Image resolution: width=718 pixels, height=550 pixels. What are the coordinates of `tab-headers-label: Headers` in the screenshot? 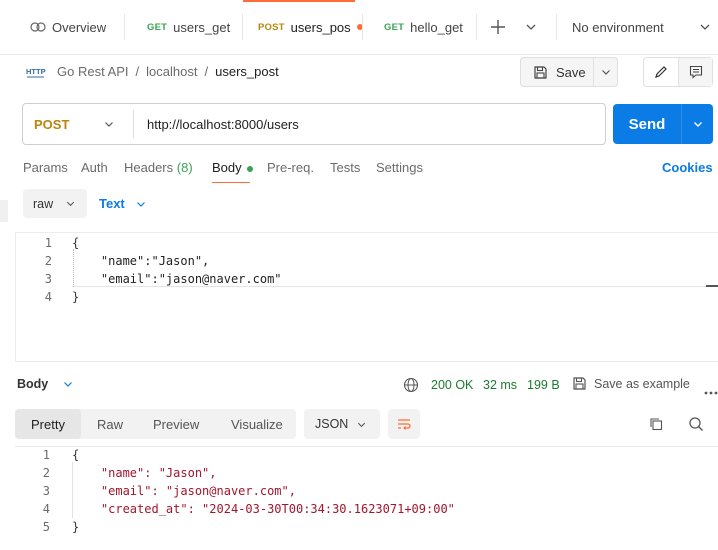 It's located at (149, 167).